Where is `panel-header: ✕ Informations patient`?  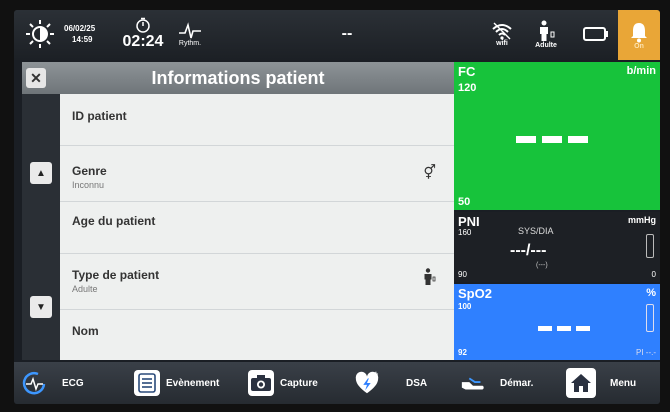 panel-header: ✕ Informations patient is located at coordinates (238, 78).